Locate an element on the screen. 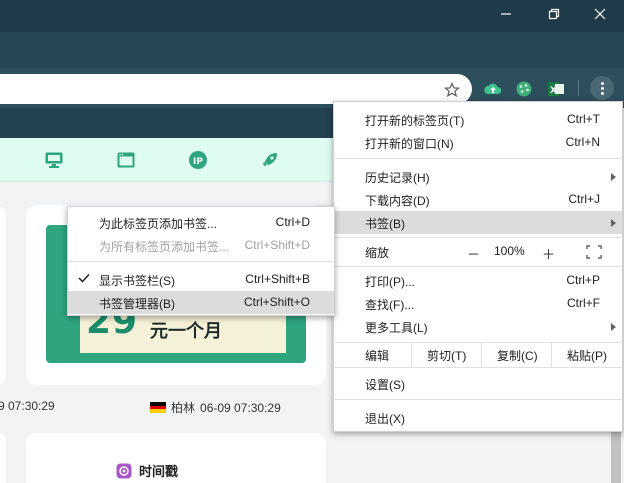  promo-slogan: 元一个月 is located at coordinates (186, 331).